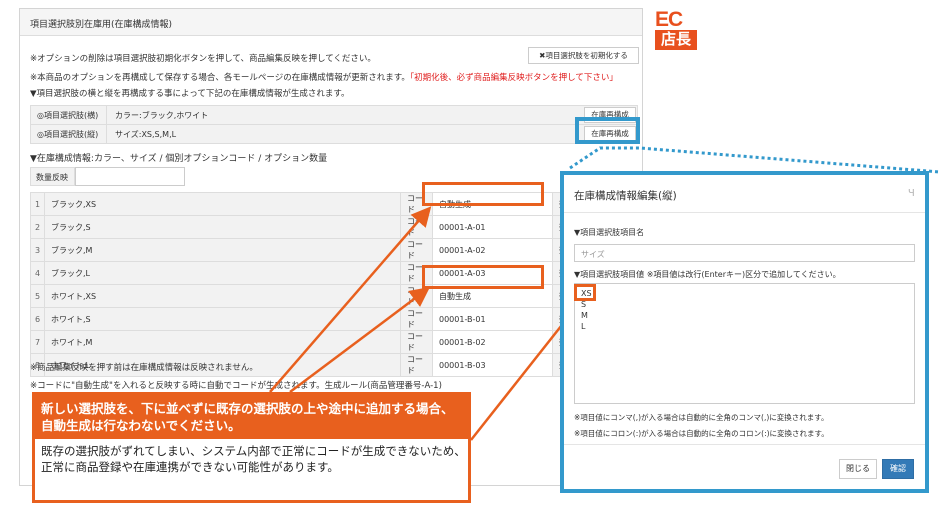 The image size is (943, 532). What do you see at coordinates (492, 342) in the screenshot?
I see `code-input: 00001-B-02` at bounding box center [492, 342].